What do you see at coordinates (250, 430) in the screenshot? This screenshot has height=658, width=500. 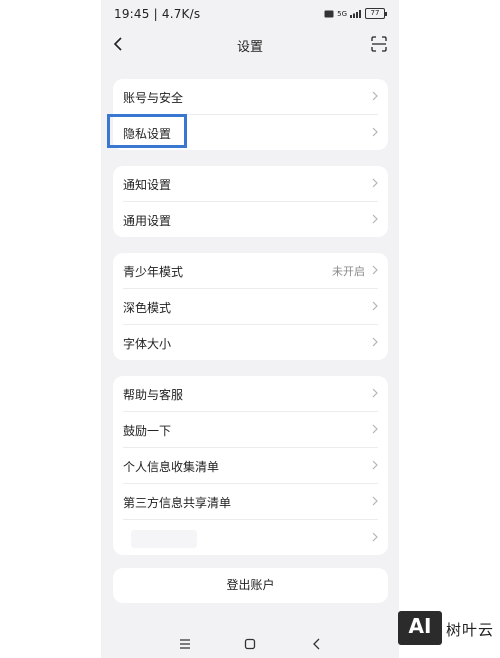 I see `settings-row-encourage: 鼓励一下` at bounding box center [250, 430].